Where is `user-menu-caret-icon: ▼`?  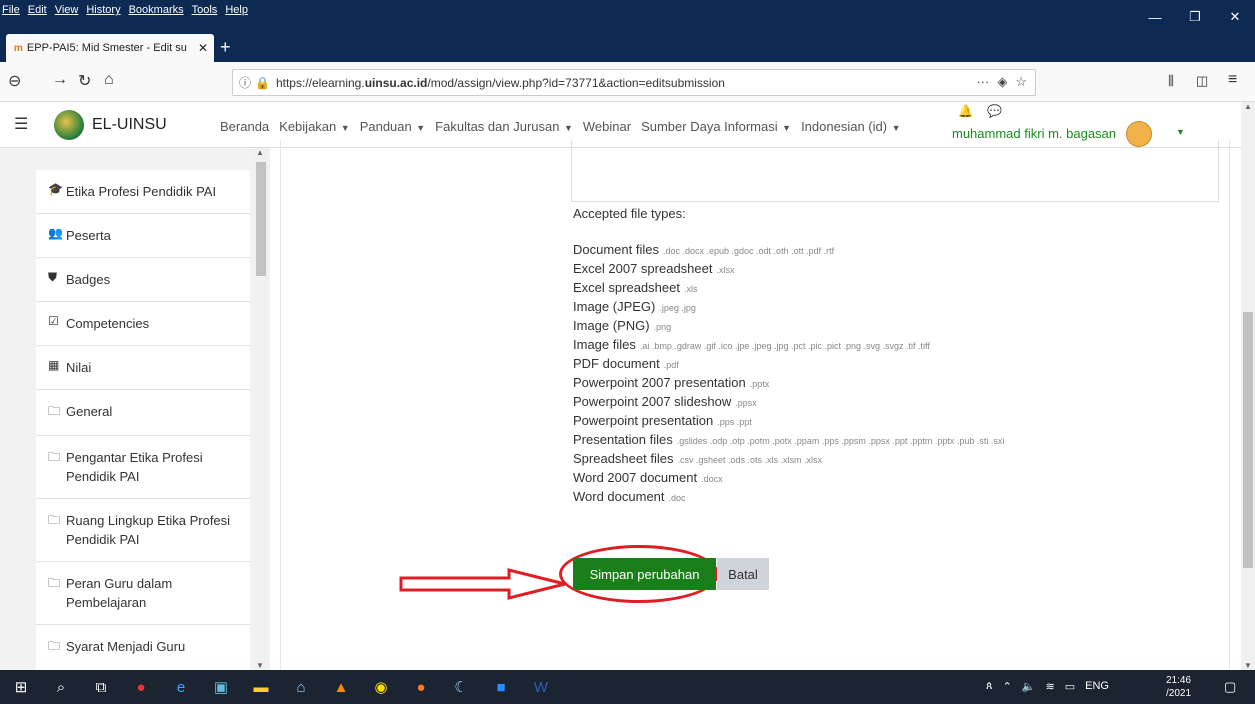
user-menu-caret-icon: ▼ is located at coordinates (1180, 132).